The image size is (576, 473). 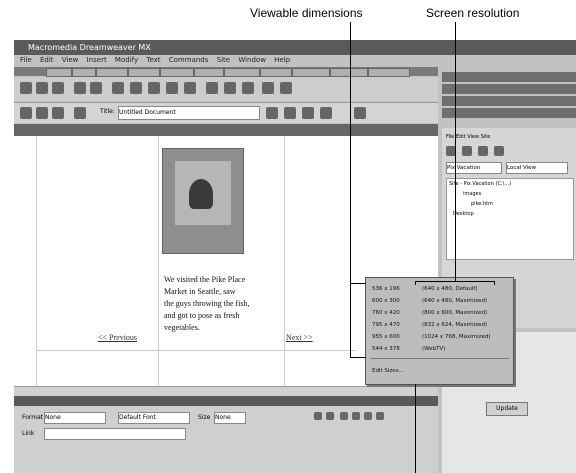 I want to click on design-view-icon, so click(x=58, y=113).